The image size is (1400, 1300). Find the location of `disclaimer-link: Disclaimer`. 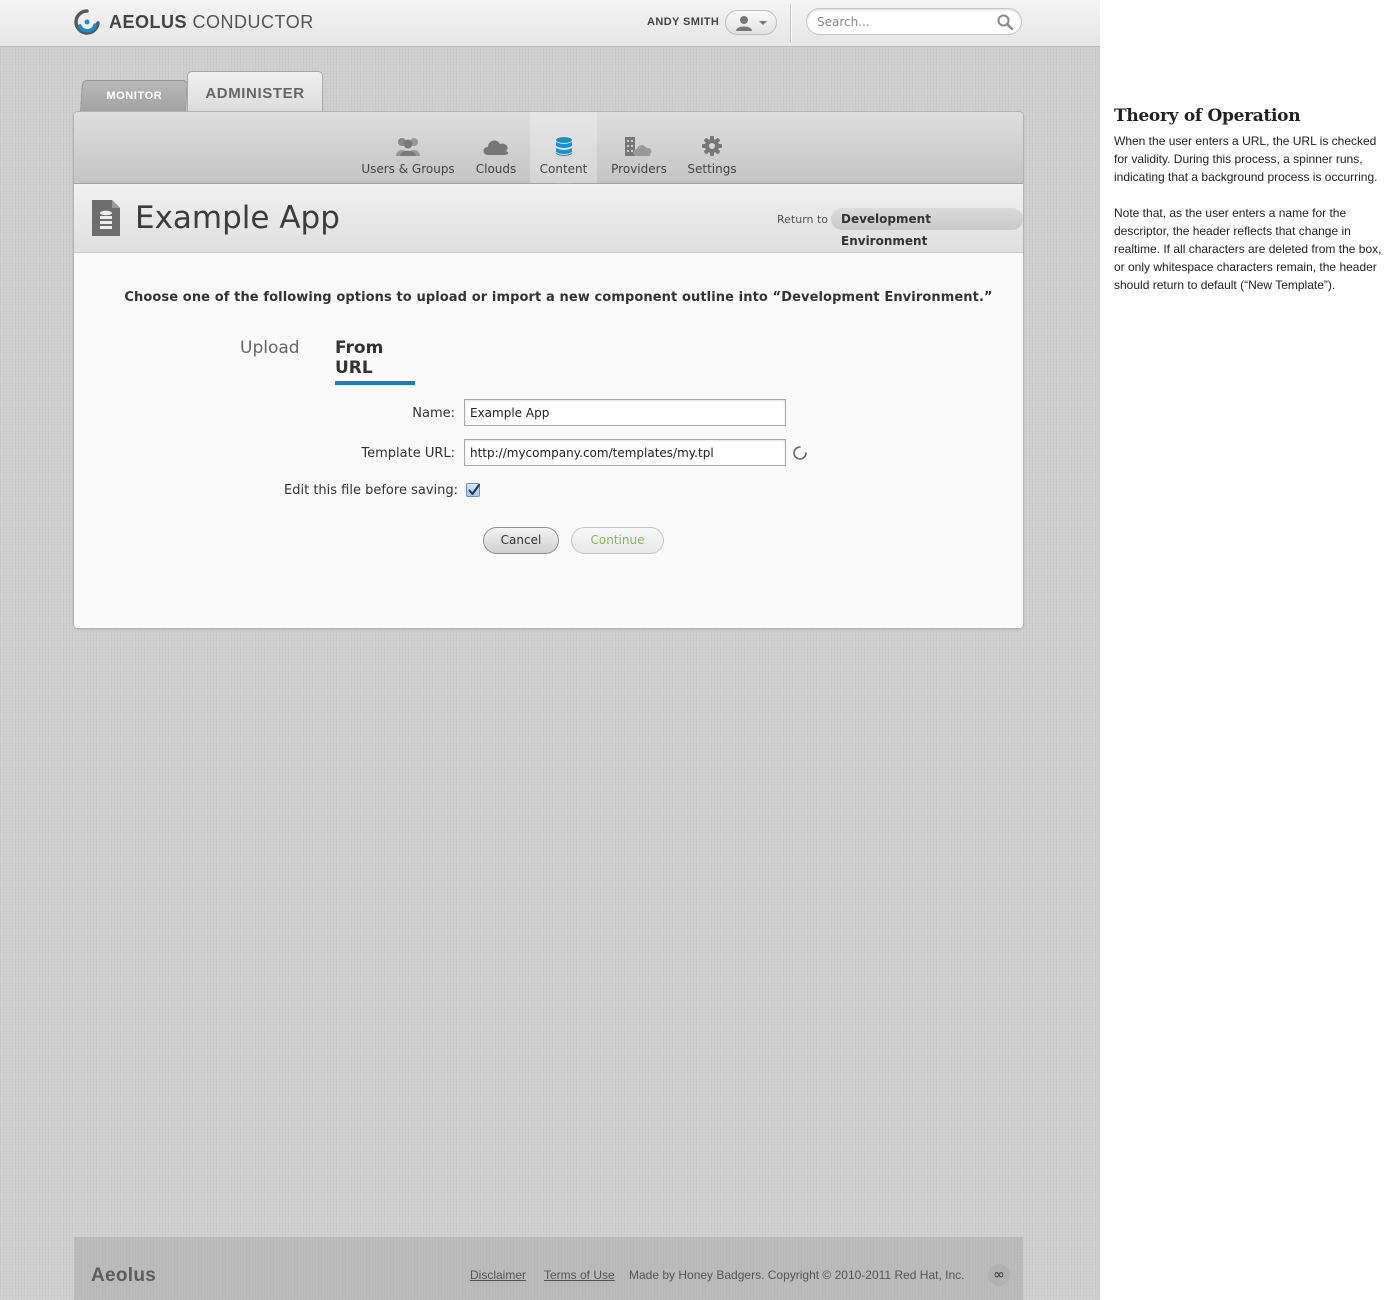

disclaimer-link: Disclaimer is located at coordinates (498, 1275).